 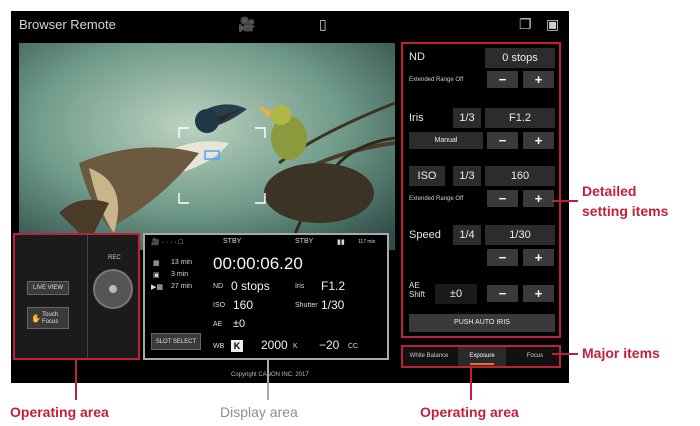 I want to click on annotation-display-area: Display area, so click(x=259, y=412).